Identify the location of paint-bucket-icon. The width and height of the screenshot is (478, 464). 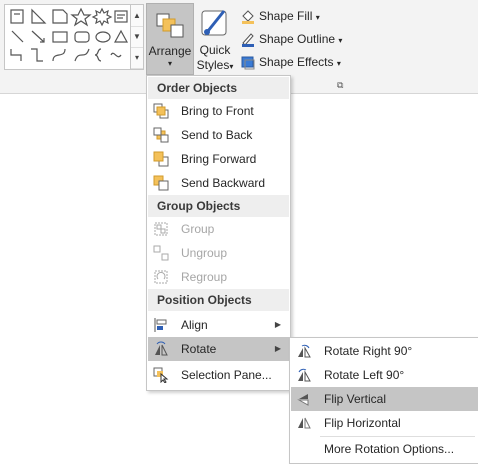
(248, 17).